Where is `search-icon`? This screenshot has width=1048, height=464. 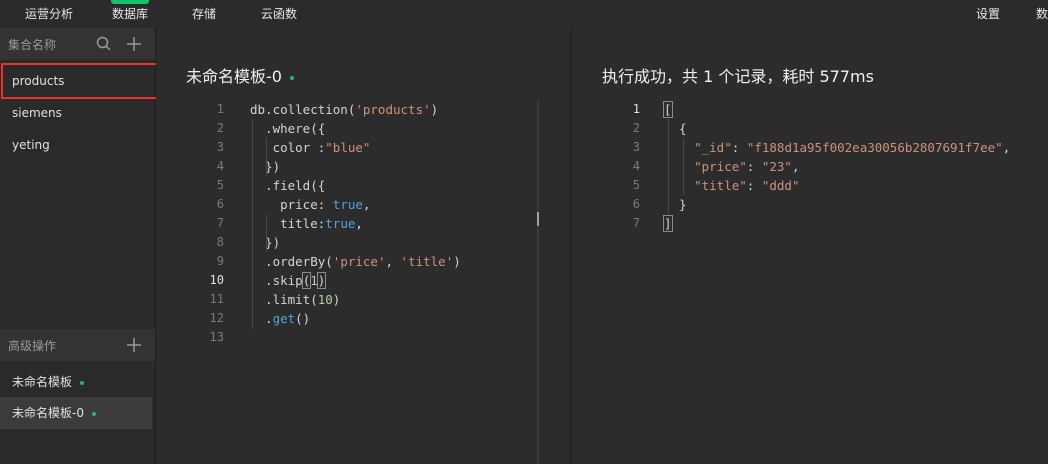
search-icon is located at coordinates (104, 44).